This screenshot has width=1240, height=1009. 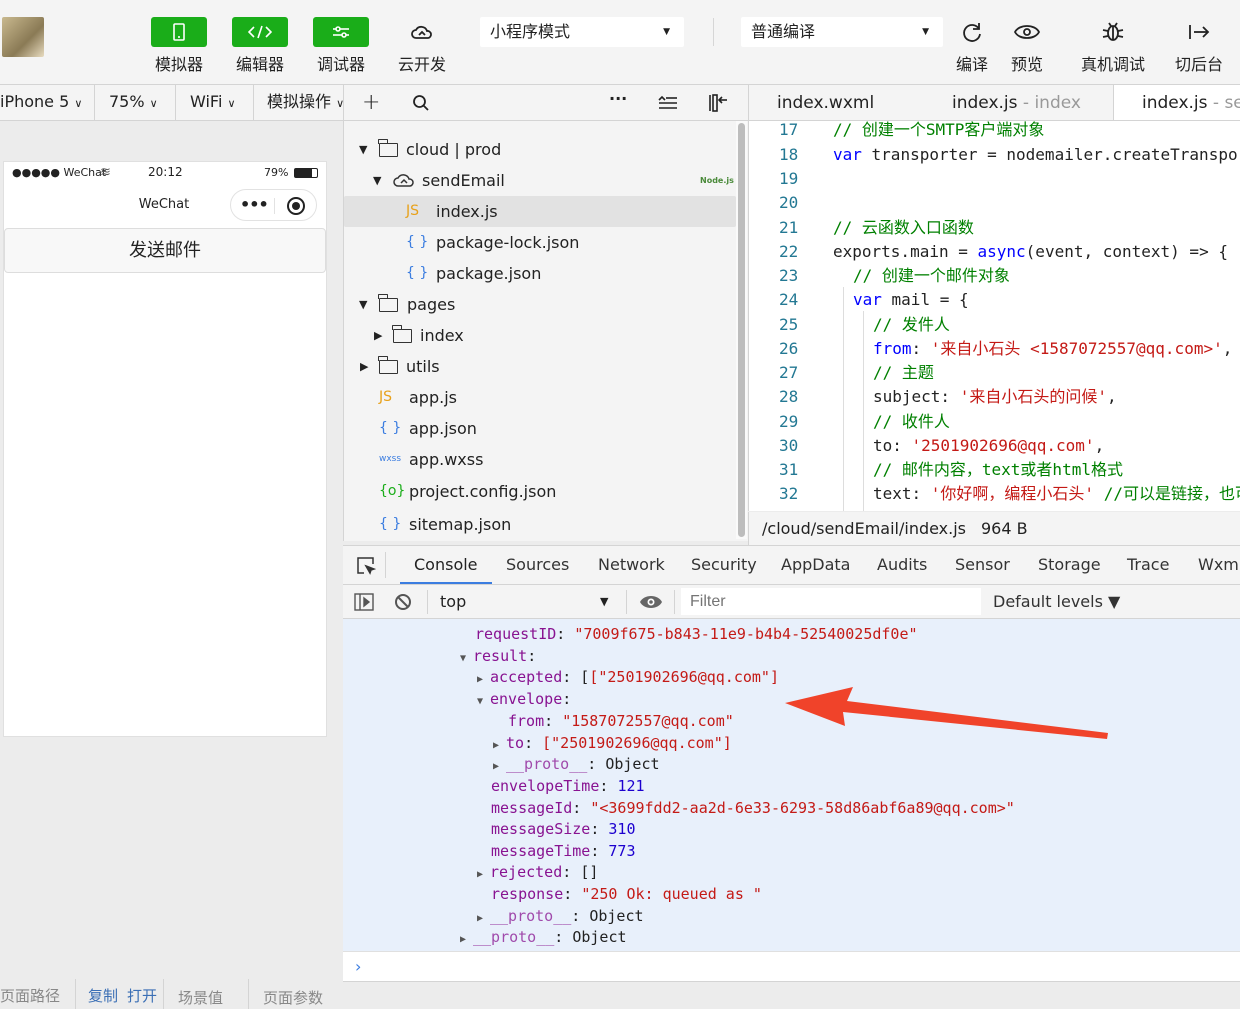 What do you see at coordinates (527, 601) in the screenshot?
I see `context-select: top ▼` at bounding box center [527, 601].